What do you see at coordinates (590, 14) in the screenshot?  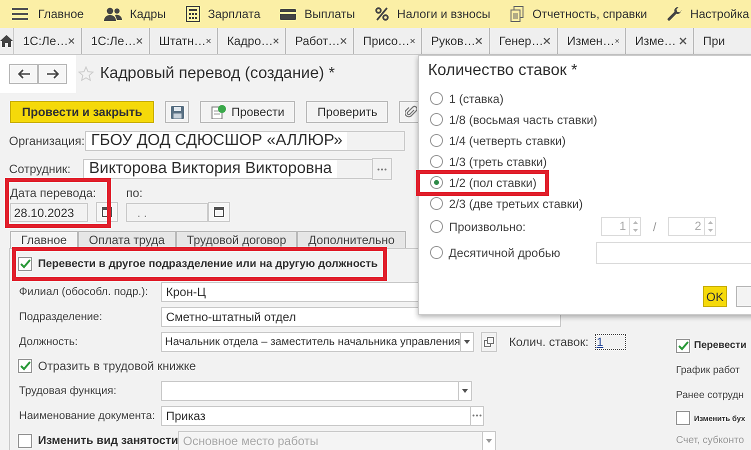 I see `menu-item: Отчетность, справки` at bounding box center [590, 14].